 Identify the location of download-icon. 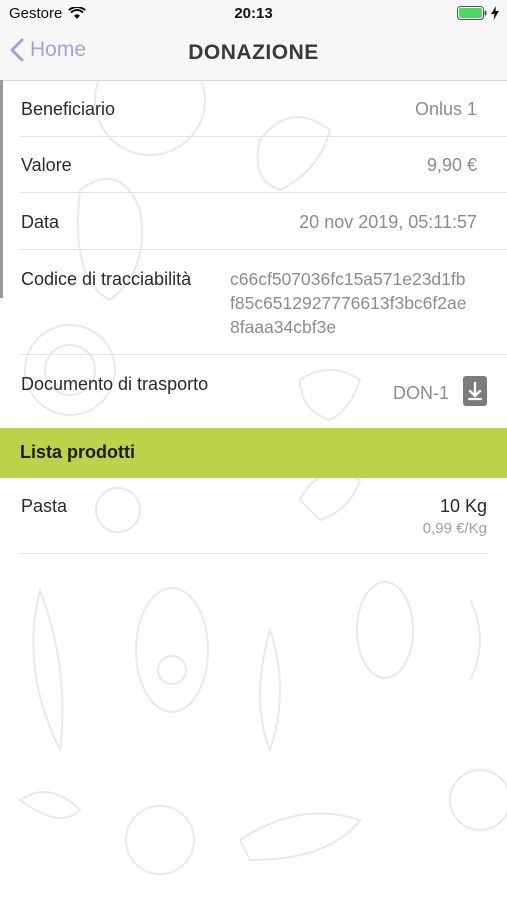
(475, 391).